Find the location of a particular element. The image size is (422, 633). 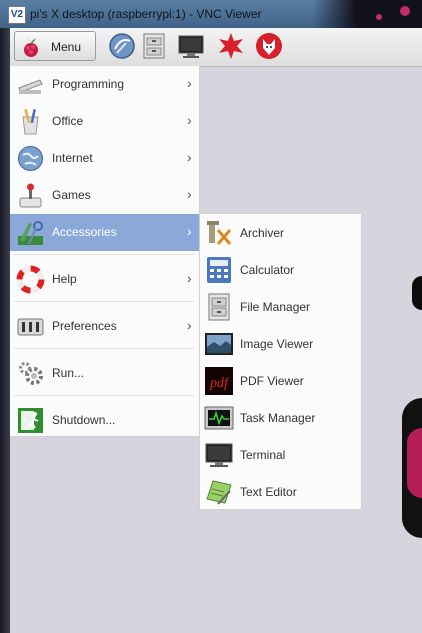

submenu-item-terminal: Terminal is located at coordinates (280, 454).